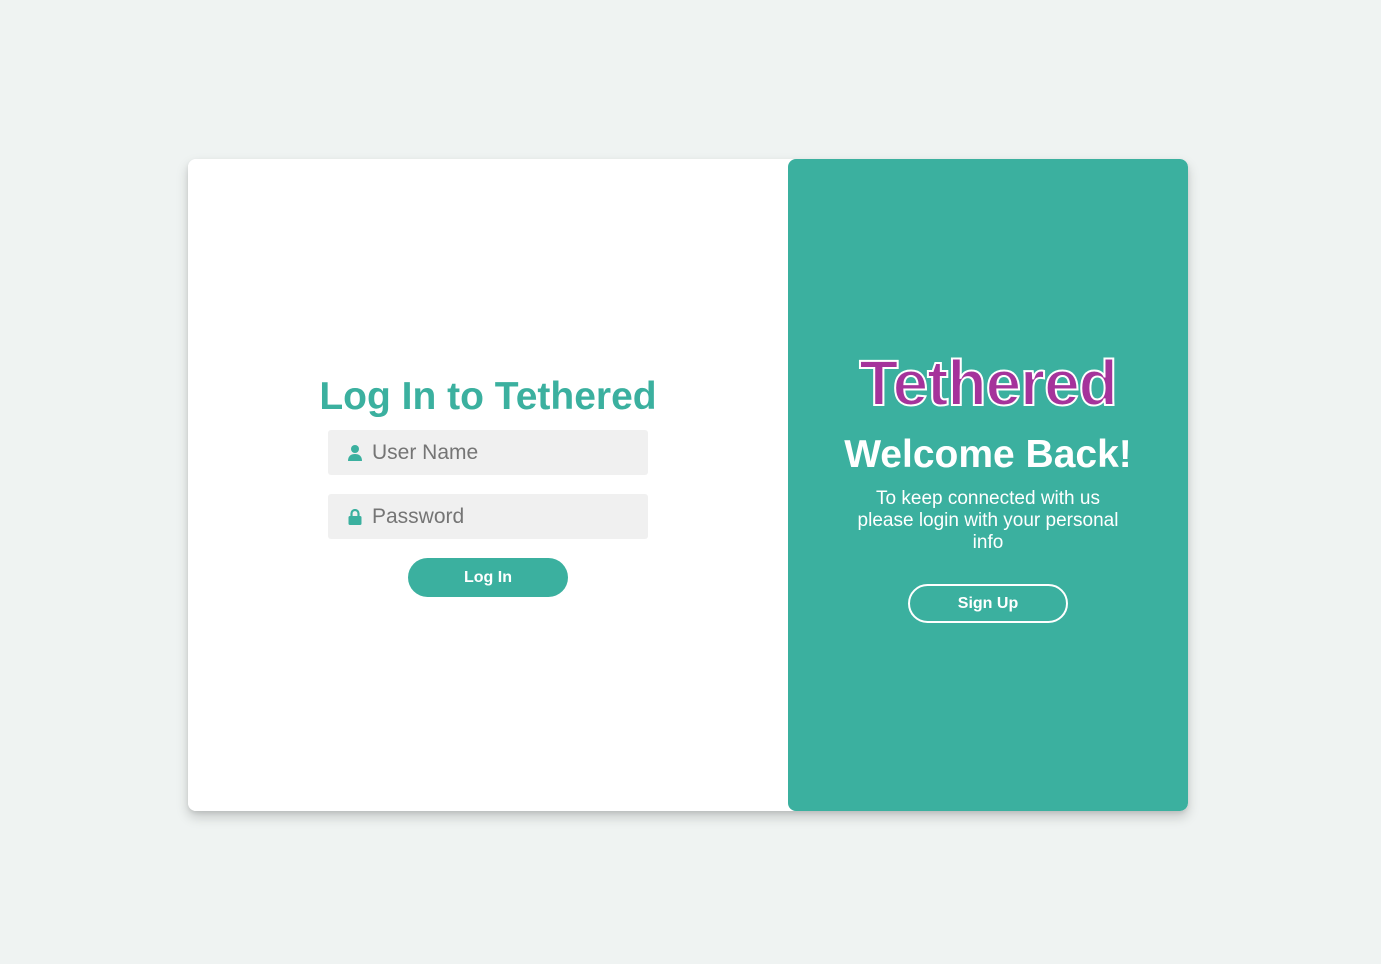 This screenshot has width=1381, height=964. Describe the element at coordinates (355, 453) in the screenshot. I see `user-icon` at that location.